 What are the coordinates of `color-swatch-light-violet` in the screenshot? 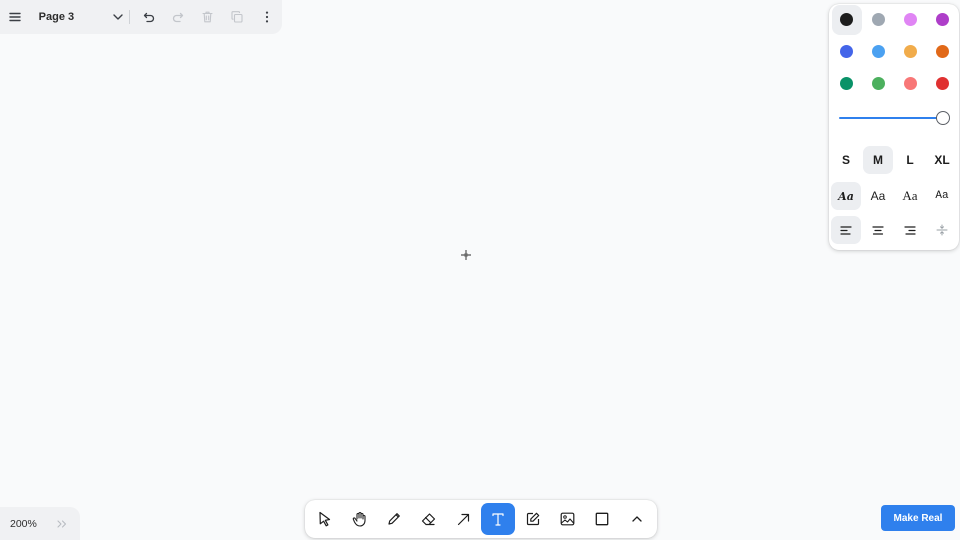 It's located at (910, 19).